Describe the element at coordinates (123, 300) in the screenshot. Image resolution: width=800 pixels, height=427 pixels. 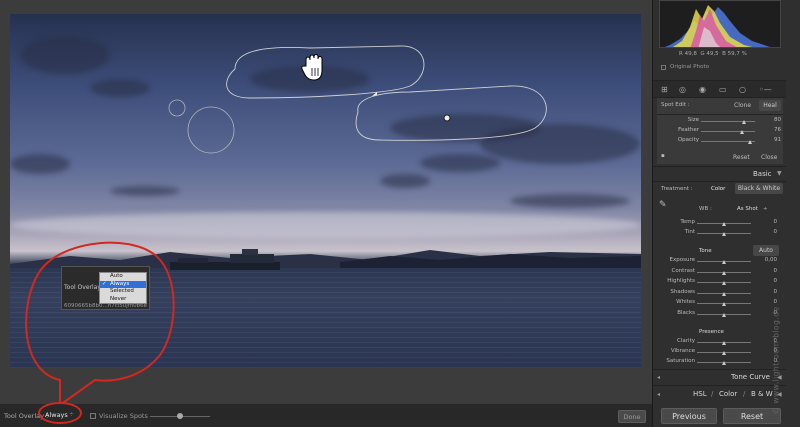
I see `menu-option-never: Never` at that location.